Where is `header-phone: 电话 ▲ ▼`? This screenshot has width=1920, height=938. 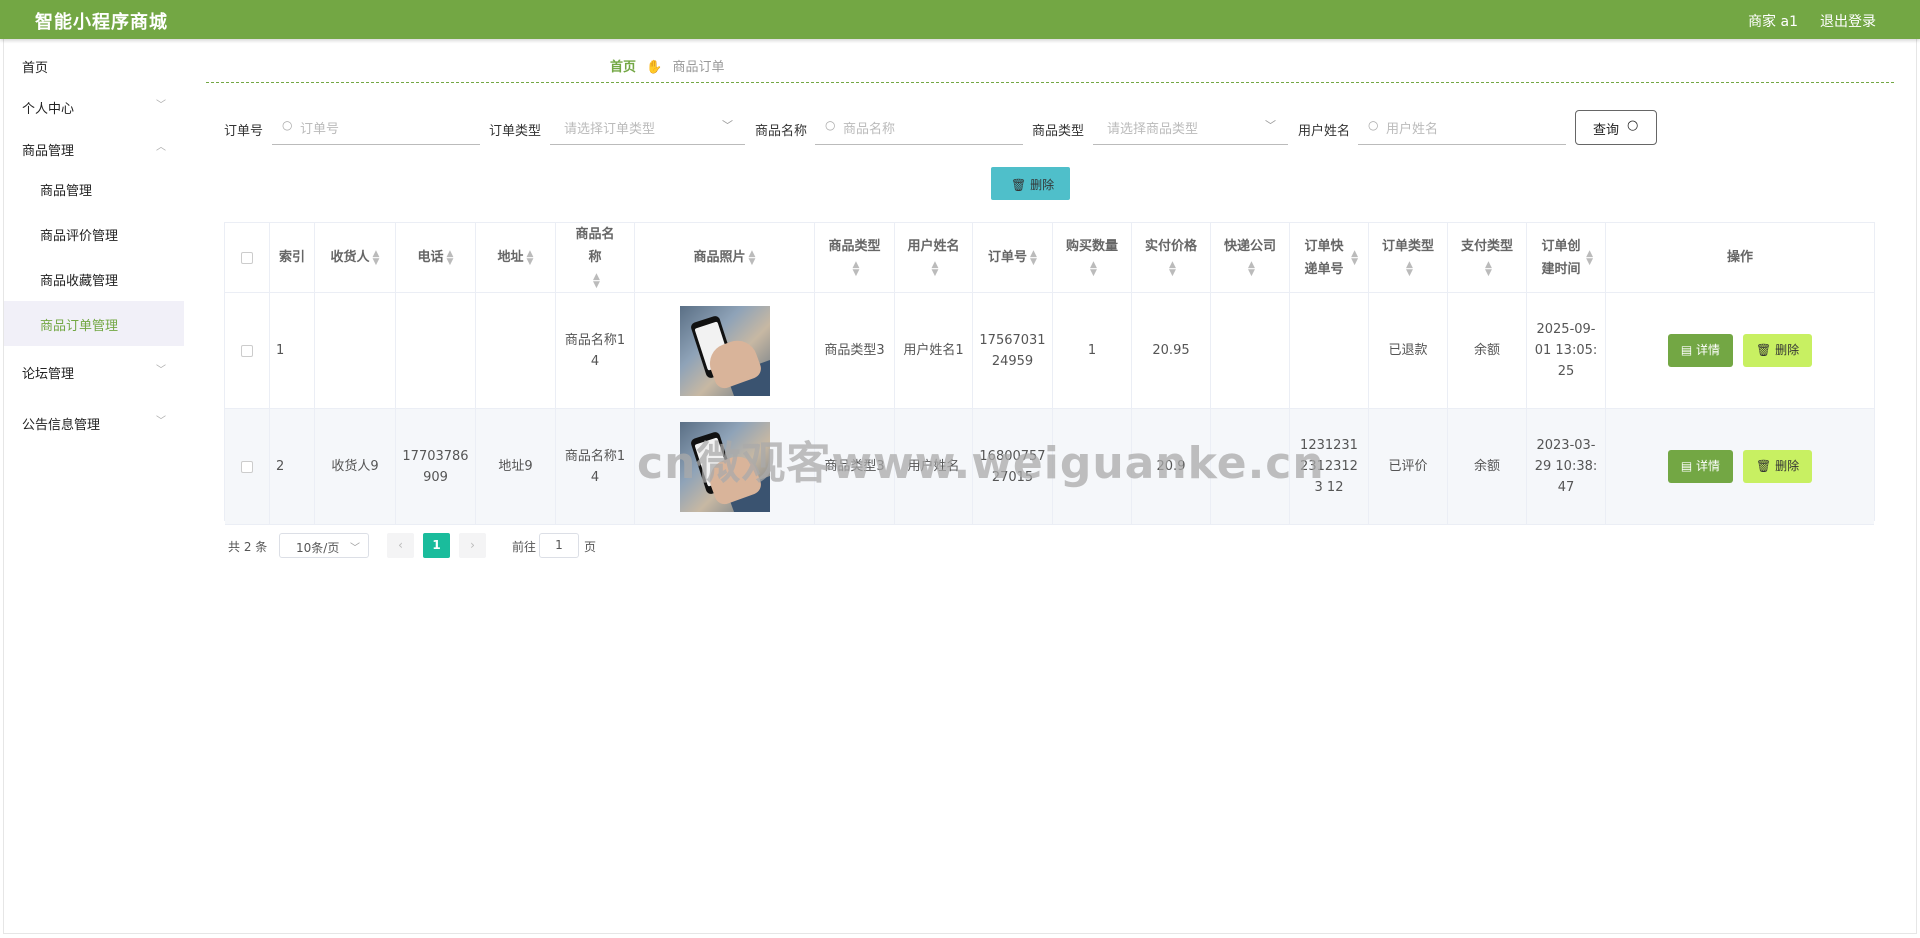
header-phone: 电话 ▲ ▼ is located at coordinates (436, 258).